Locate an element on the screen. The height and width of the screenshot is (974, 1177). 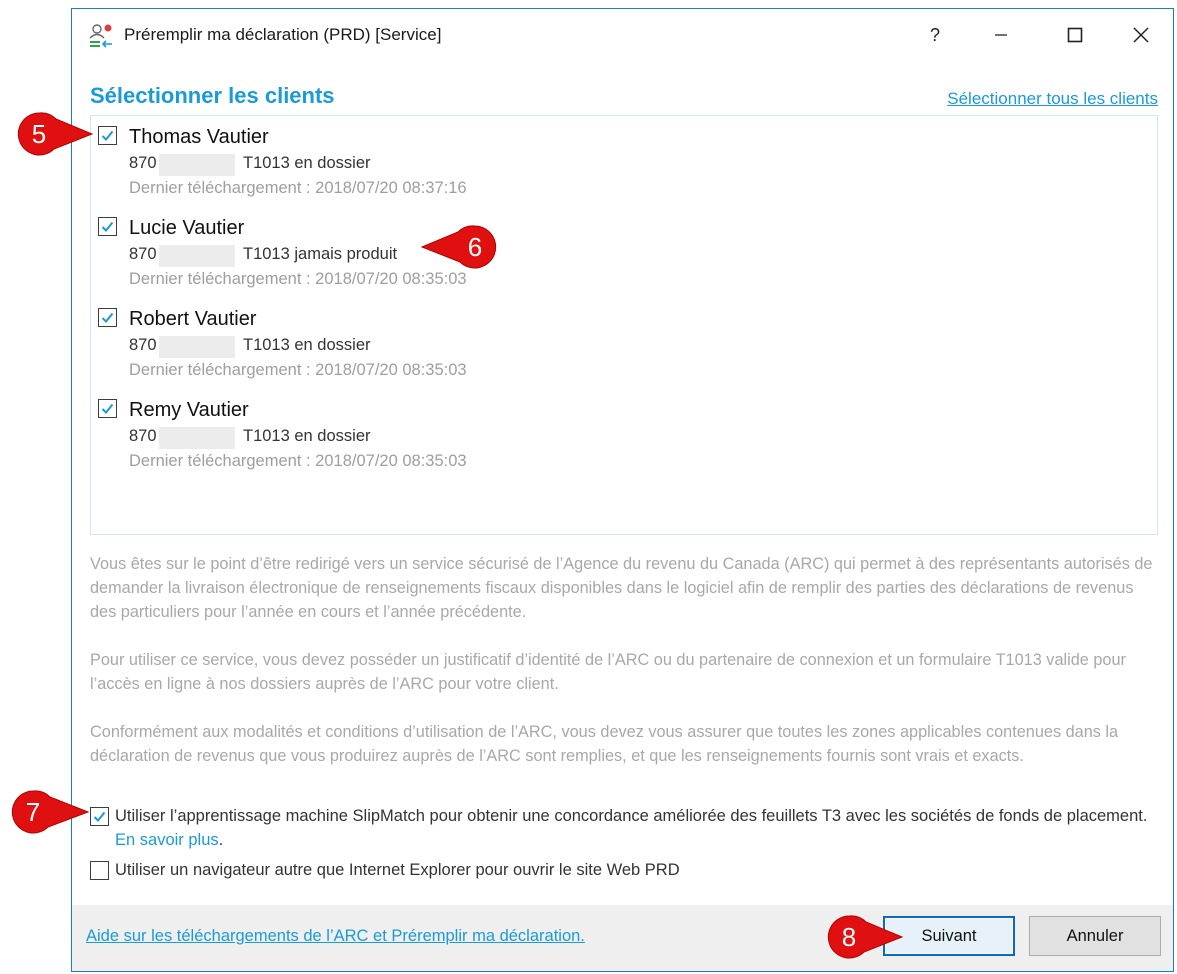
client-t1013-status: T1013 jamais produit is located at coordinates (320, 254).